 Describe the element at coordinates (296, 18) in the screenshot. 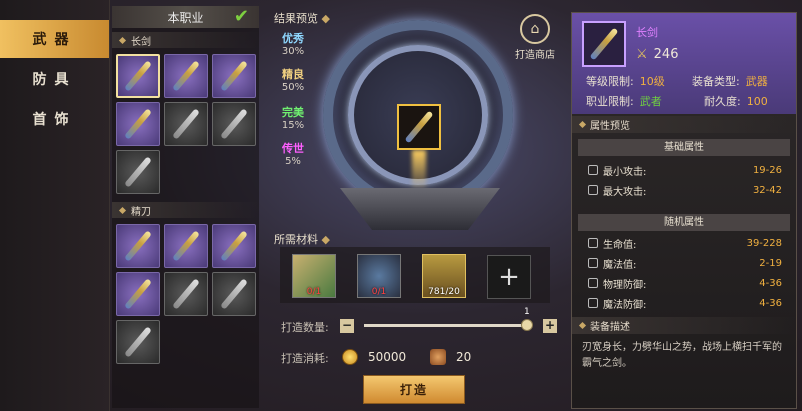

I see `preview-title-text: 结果预览` at that location.